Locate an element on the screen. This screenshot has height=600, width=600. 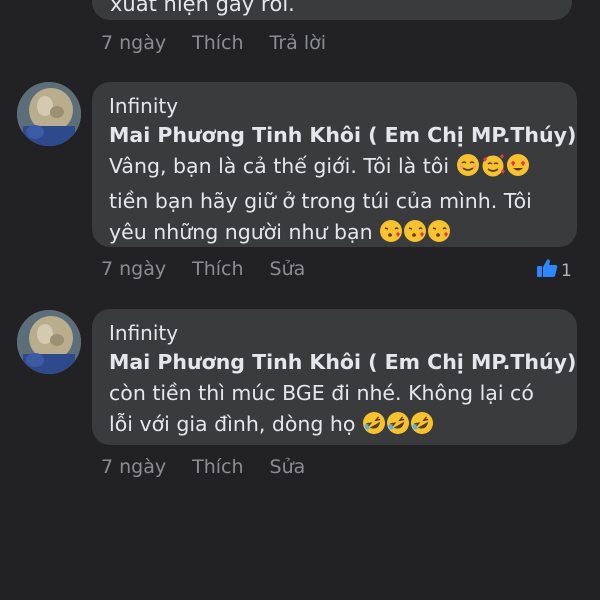
comment-line: Vâng, bạn là cả thế giới. Tôi là tôi is located at coordinates (335, 168).